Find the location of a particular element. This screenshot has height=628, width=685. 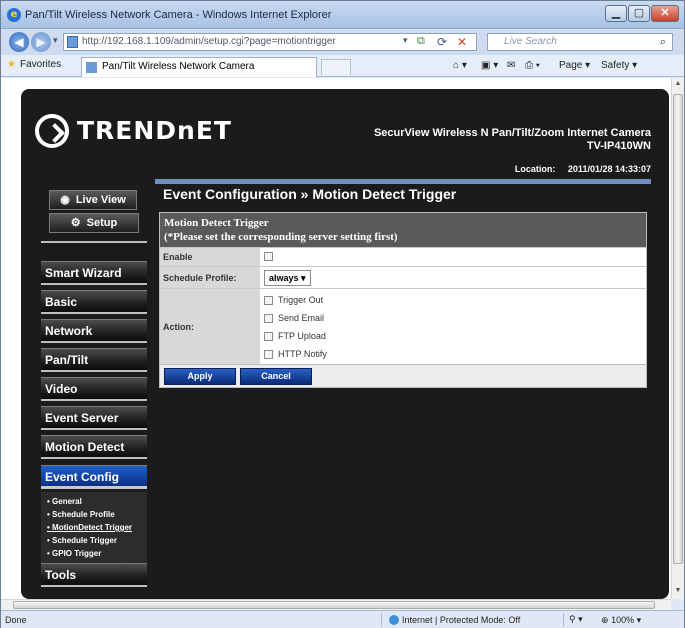

refresh-icon: ⟳ is located at coordinates (442, 42).